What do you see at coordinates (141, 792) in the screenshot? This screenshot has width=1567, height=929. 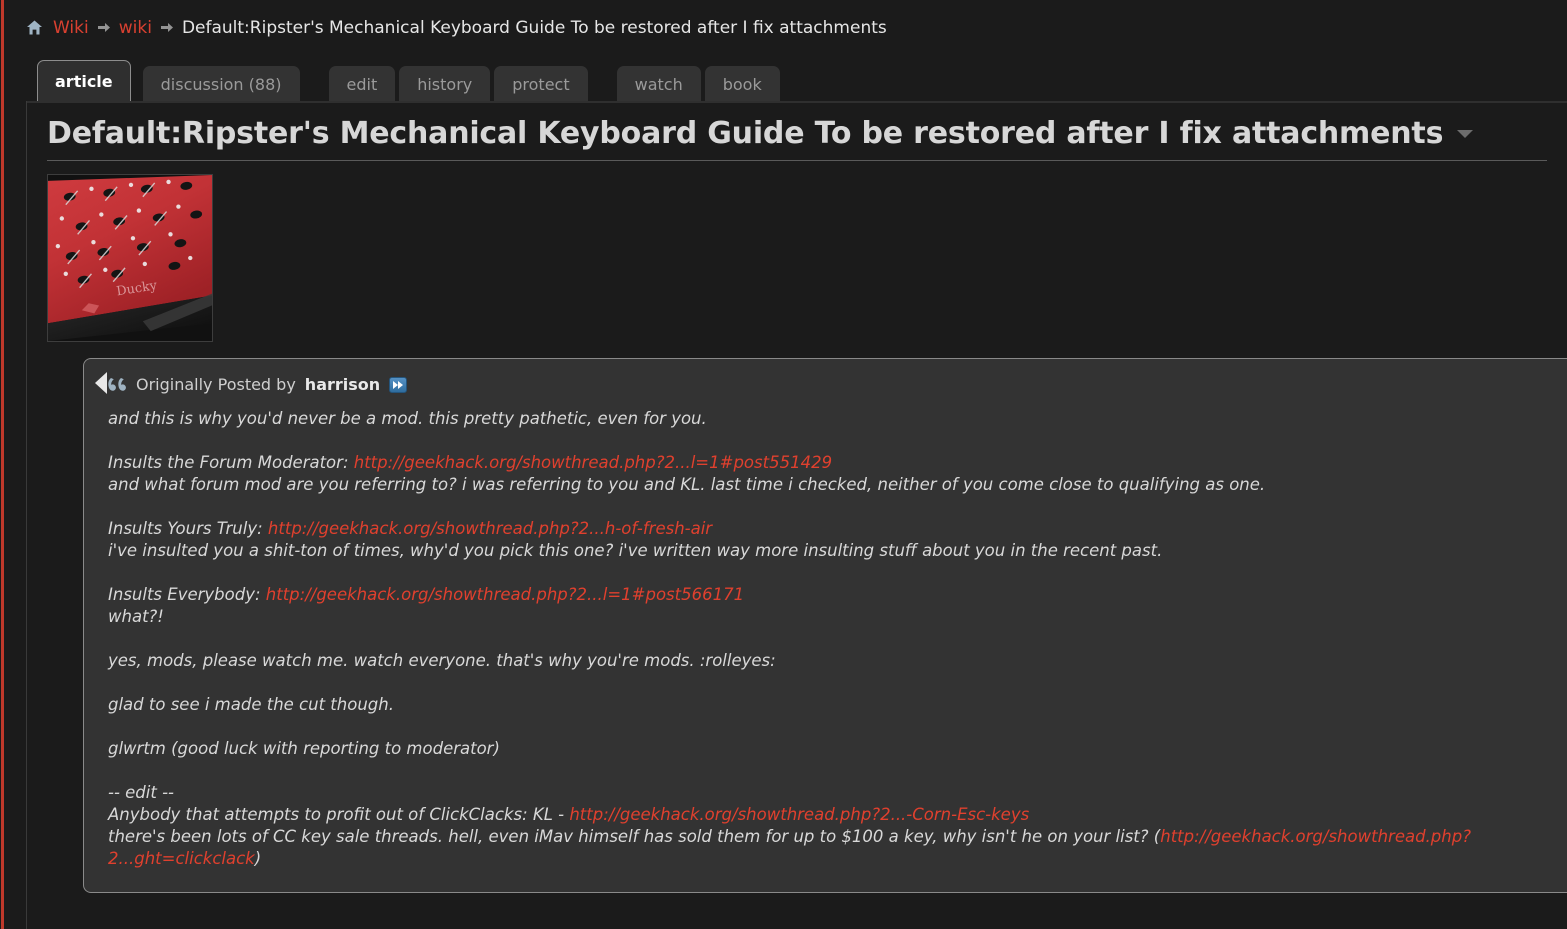 I see `quote-line: -- edit --` at bounding box center [141, 792].